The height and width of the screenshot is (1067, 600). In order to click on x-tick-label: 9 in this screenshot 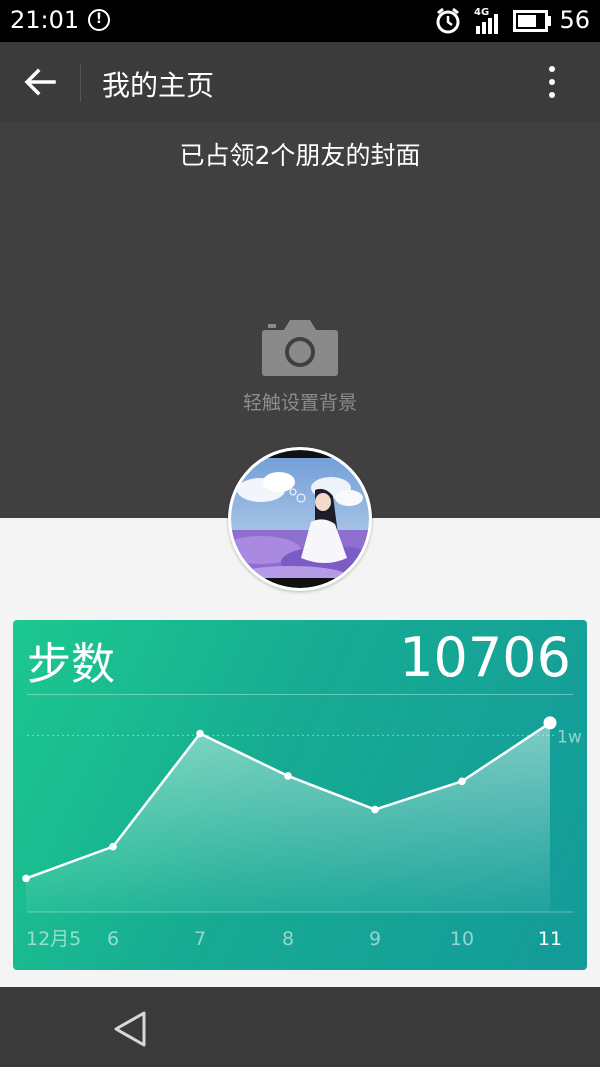, I will do `click(375, 939)`.